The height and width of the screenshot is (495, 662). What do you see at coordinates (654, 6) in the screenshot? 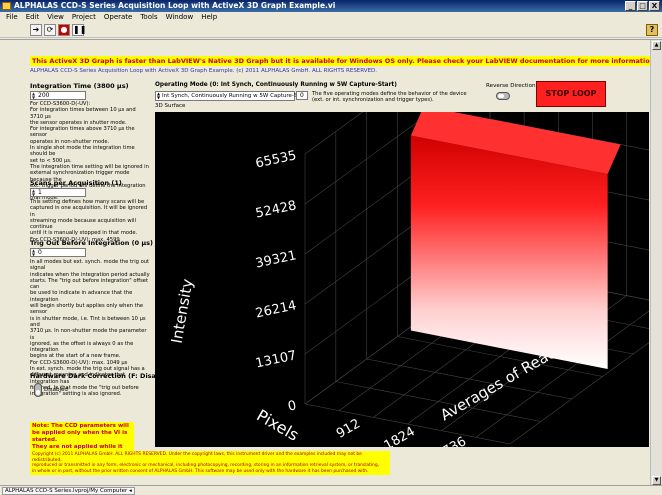
I see `close-button: X` at bounding box center [654, 6].